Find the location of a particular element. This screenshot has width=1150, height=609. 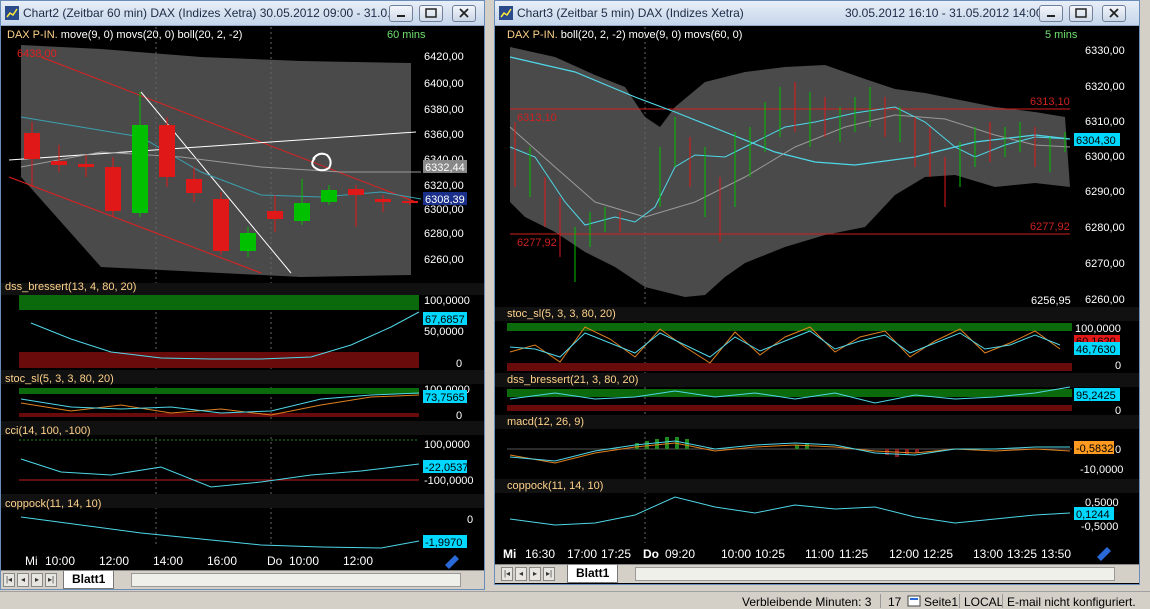

coppock-value: -1,9970 is located at coordinates (443, 543).